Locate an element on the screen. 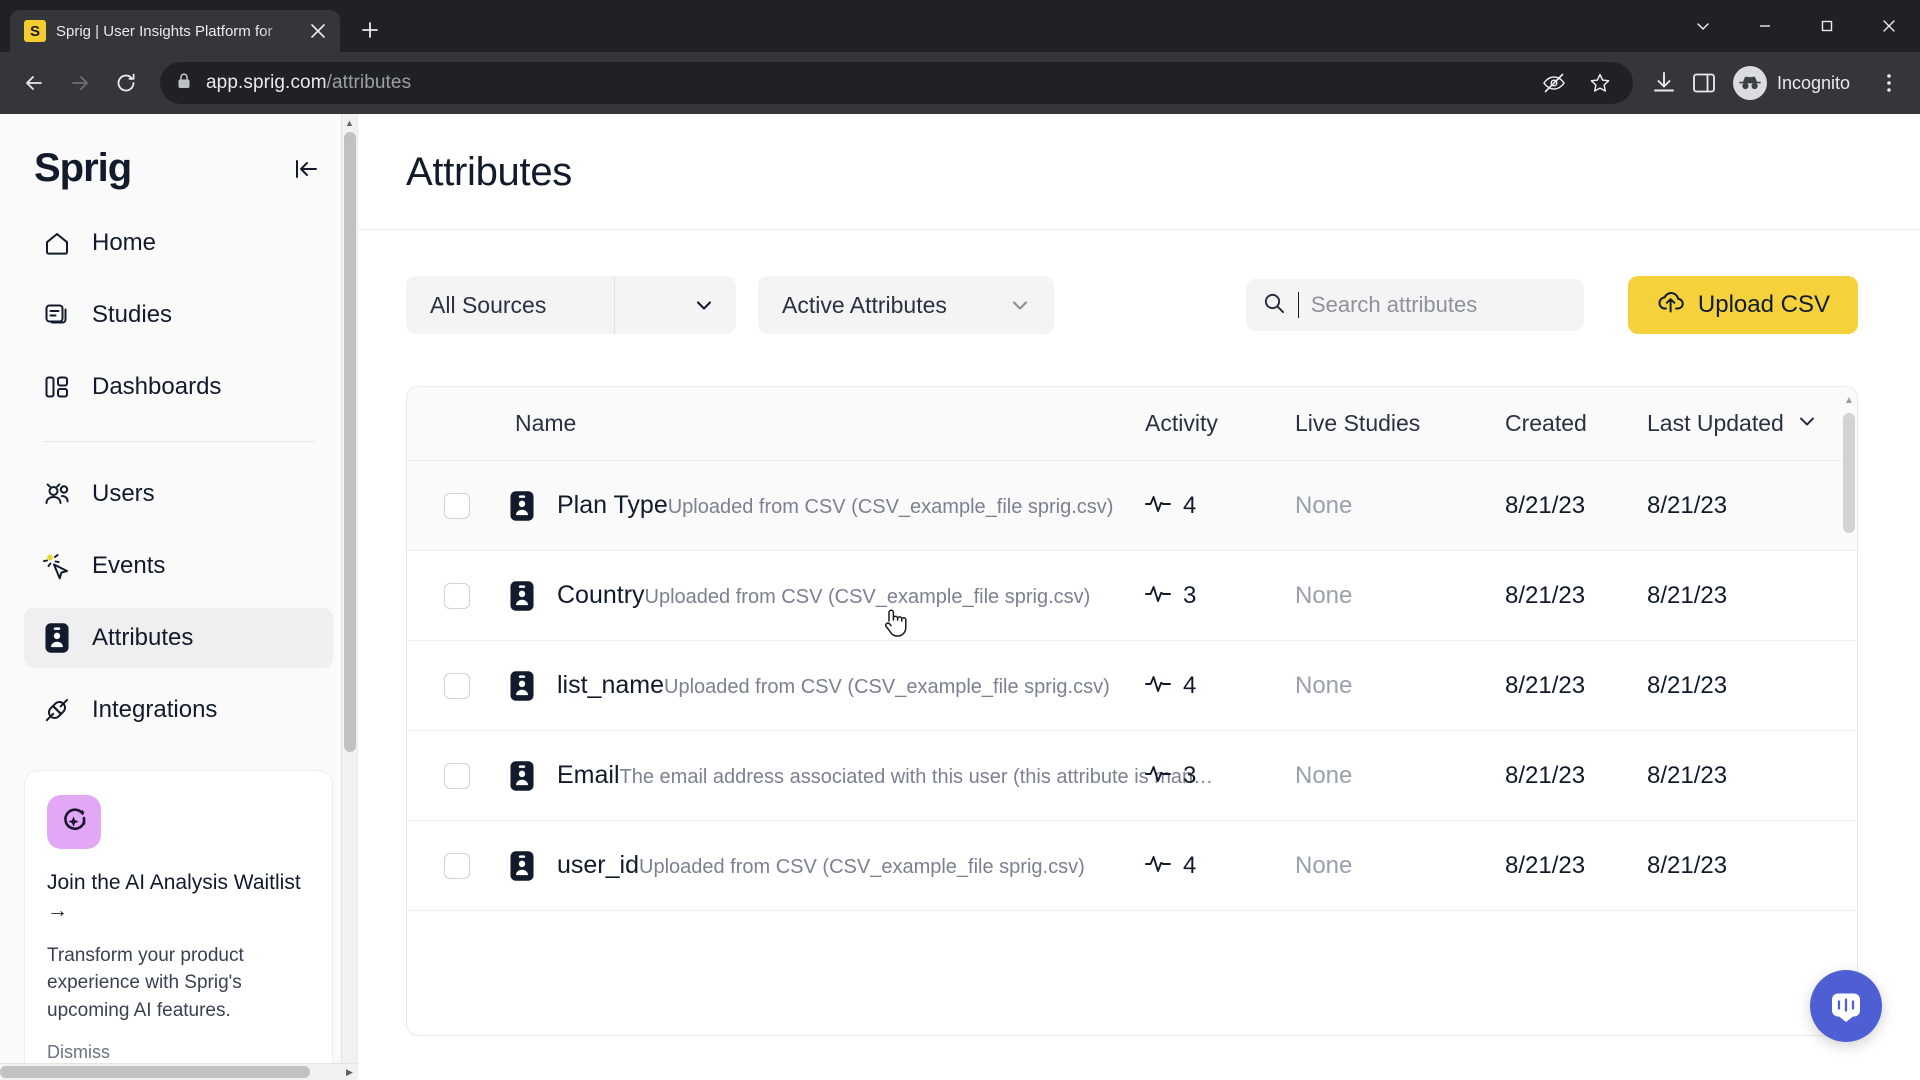 The image size is (1920, 1080). lock-icon is located at coordinates (184, 83).